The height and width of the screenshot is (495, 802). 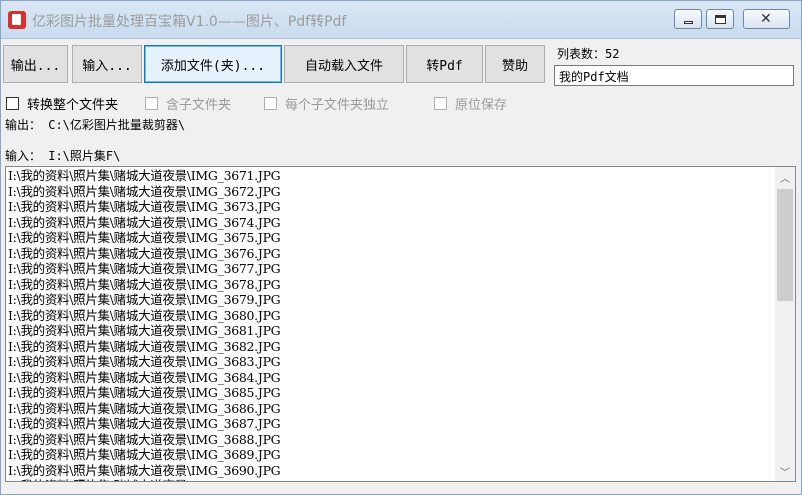 I want to click on list-item: I:\我的资料\照片集\赌城大道夜景\IMG_3681.JPG, so click(x=390, y=331).